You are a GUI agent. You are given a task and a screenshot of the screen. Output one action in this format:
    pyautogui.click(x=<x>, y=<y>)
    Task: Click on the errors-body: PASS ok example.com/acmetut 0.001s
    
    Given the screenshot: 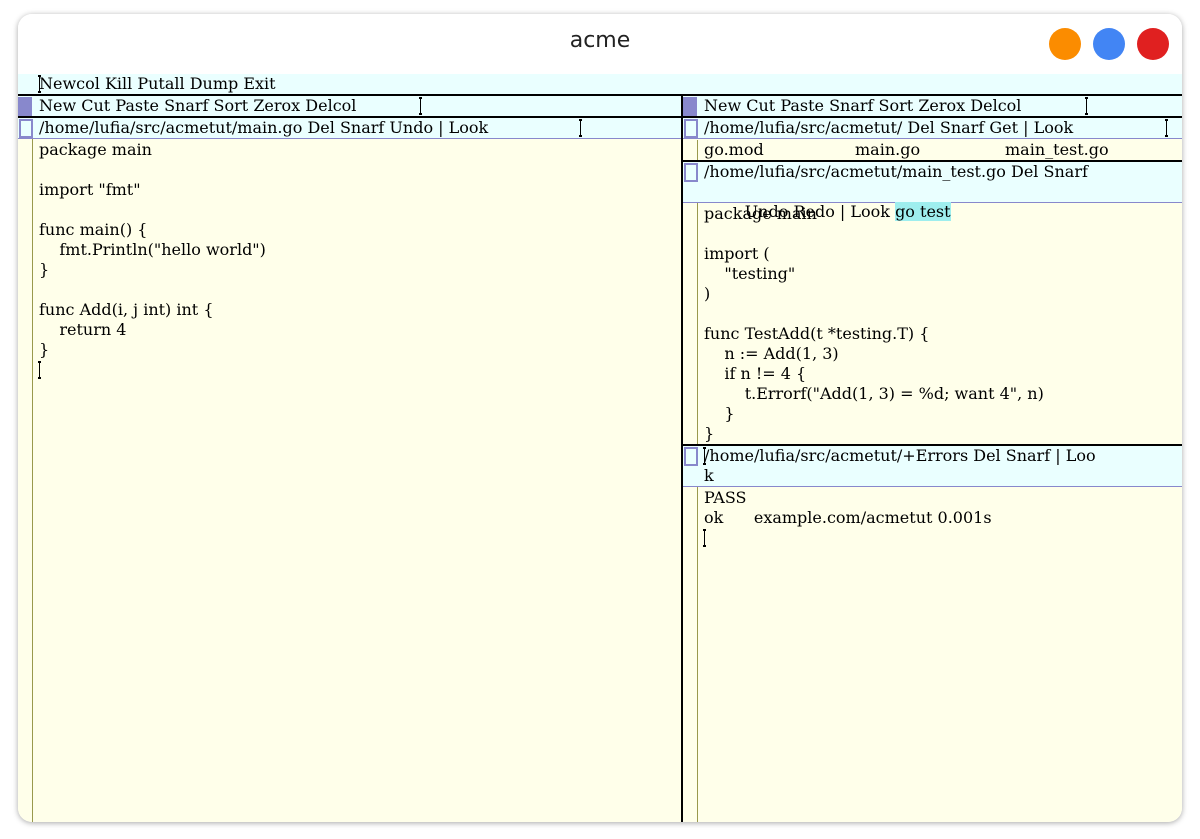 What is the action you would take?
    pyautogui.click(x=848, y=508)
    